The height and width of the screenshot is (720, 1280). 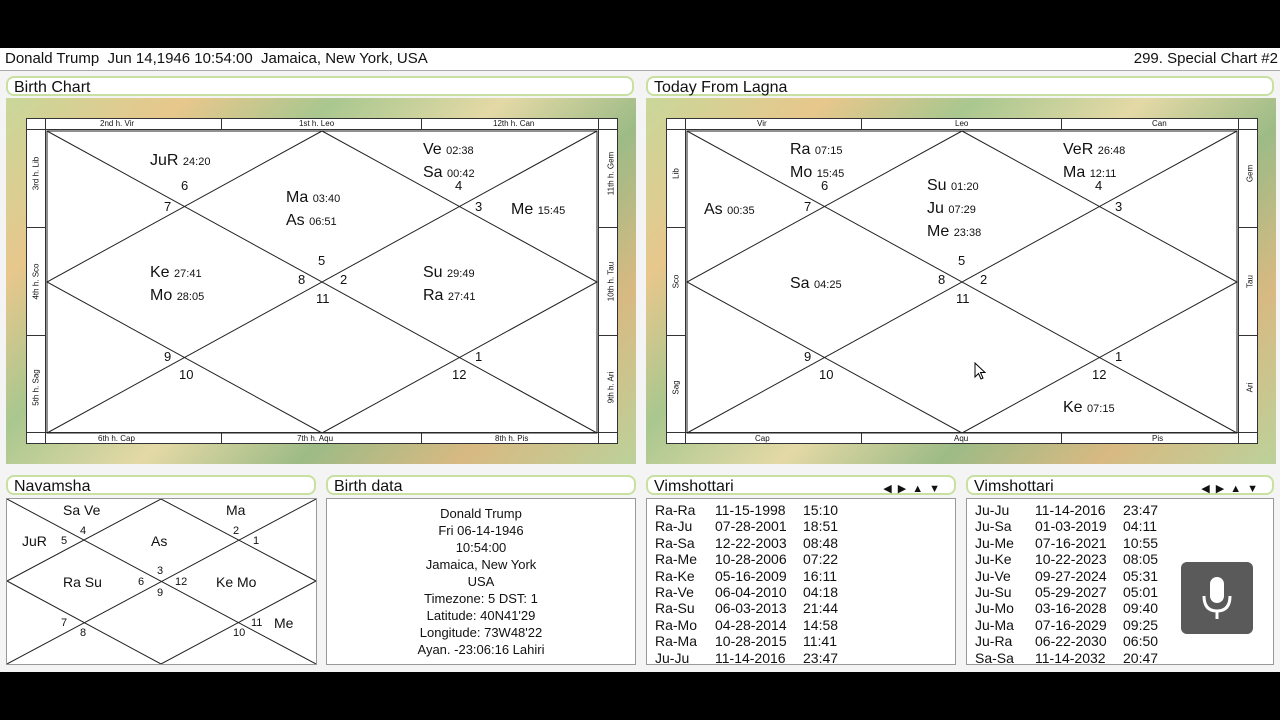 I want to click on dasha-time: 20:47, so click(x=1141, y=657).